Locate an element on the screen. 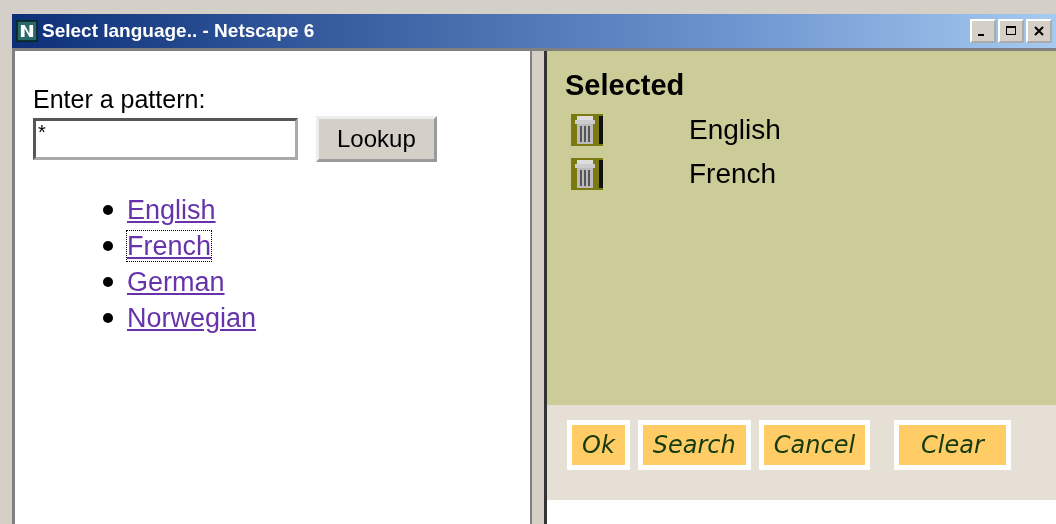  lookup-button: Lookup is located at coordinates (376, 139).